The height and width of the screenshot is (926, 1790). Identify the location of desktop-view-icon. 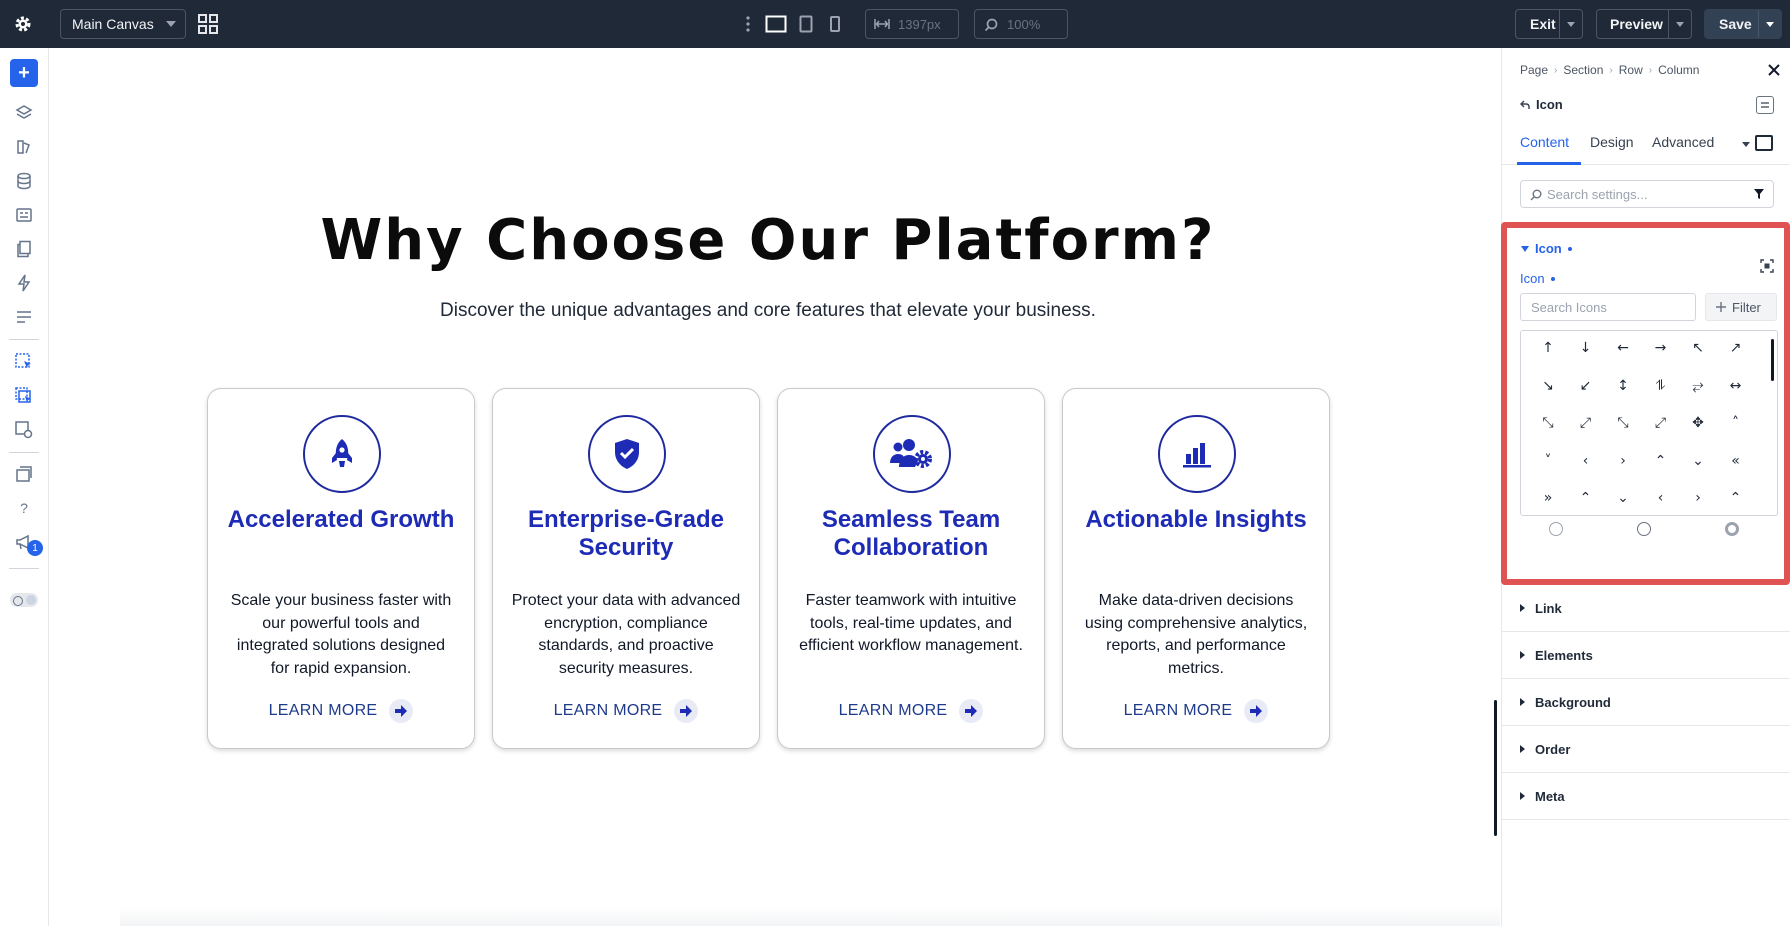
(776, 24).